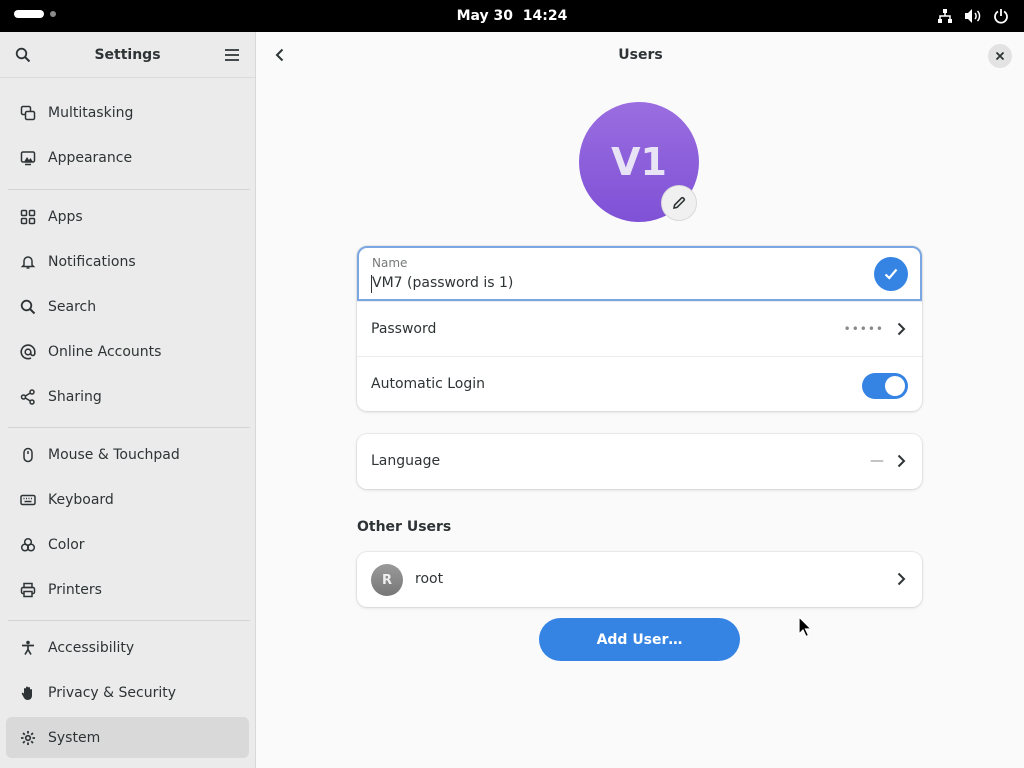 The width and height of the screenshot is (1024, 768). What do you see at coordinates (112, 692) in the screenshot?
I see `sidebar-item-label: Privacy & Security` at bounding box center [112, 692].